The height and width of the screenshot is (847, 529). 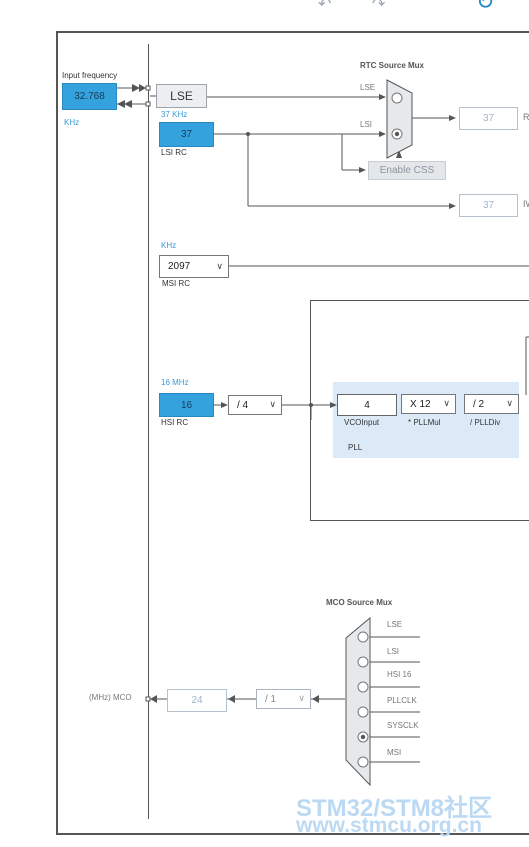 What do you see at coordinates (392, 65) in the screenshot?
I see `rtc-mux-title: RTC Source Mux` at bounding box center [392, 65].